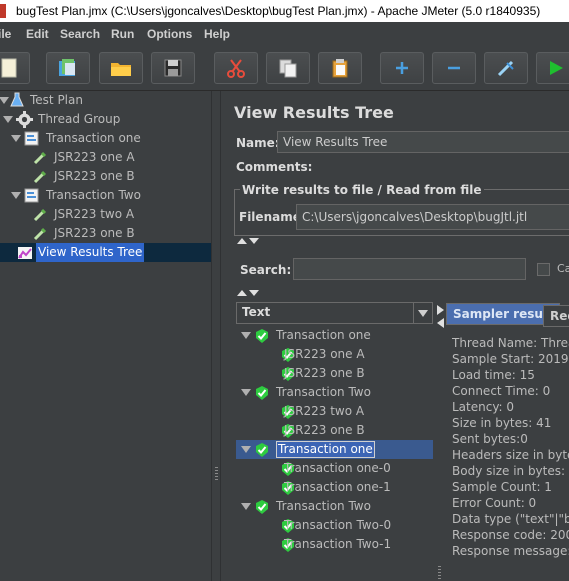 The height and width of the screenshot is (581, 569). I want to click on dropdown-button, so click(422, 313).